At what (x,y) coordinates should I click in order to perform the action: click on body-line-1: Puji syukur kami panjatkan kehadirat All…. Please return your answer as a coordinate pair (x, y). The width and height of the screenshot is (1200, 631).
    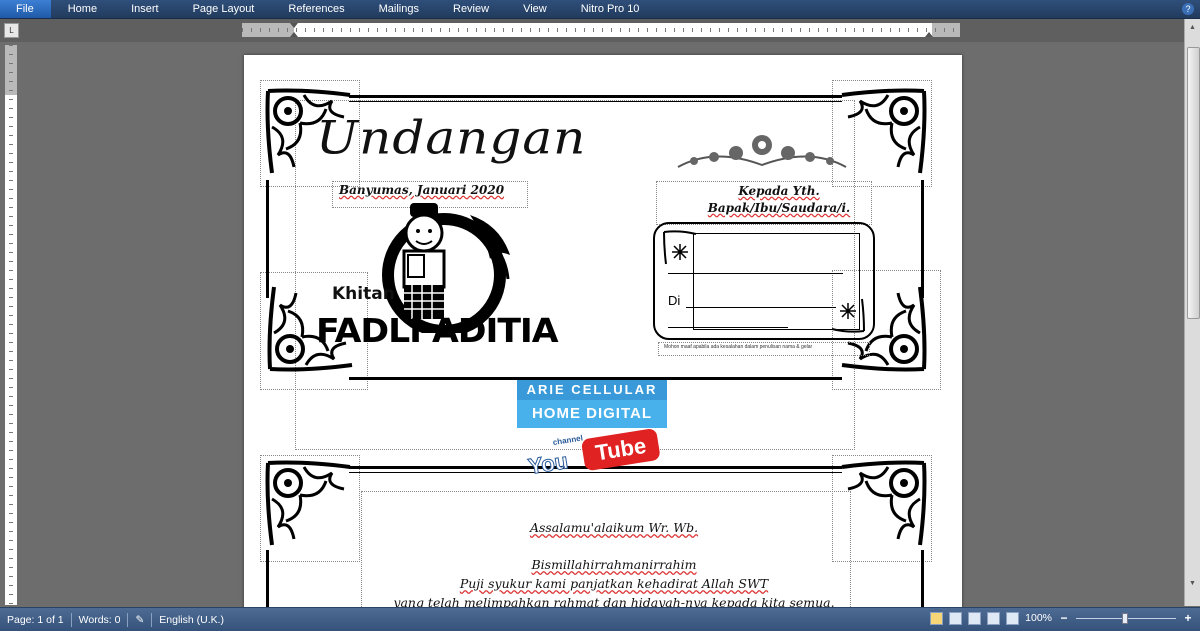
    Looking at the image, I should click on (614, 583).